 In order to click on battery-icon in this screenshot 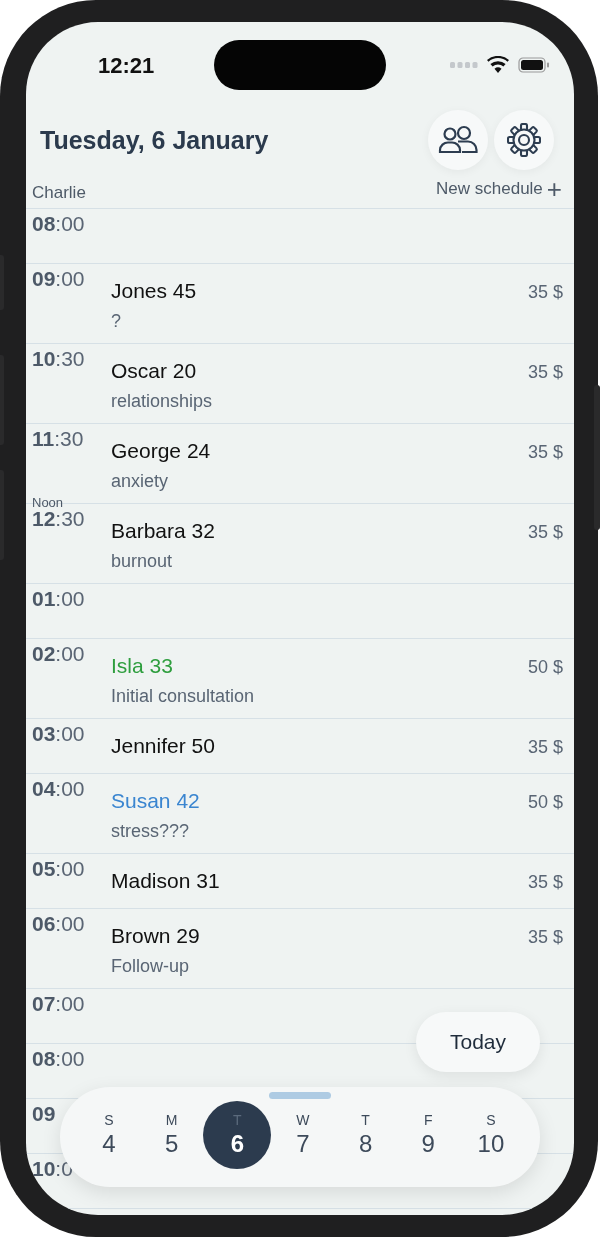, I will do `click(534, 64)`.